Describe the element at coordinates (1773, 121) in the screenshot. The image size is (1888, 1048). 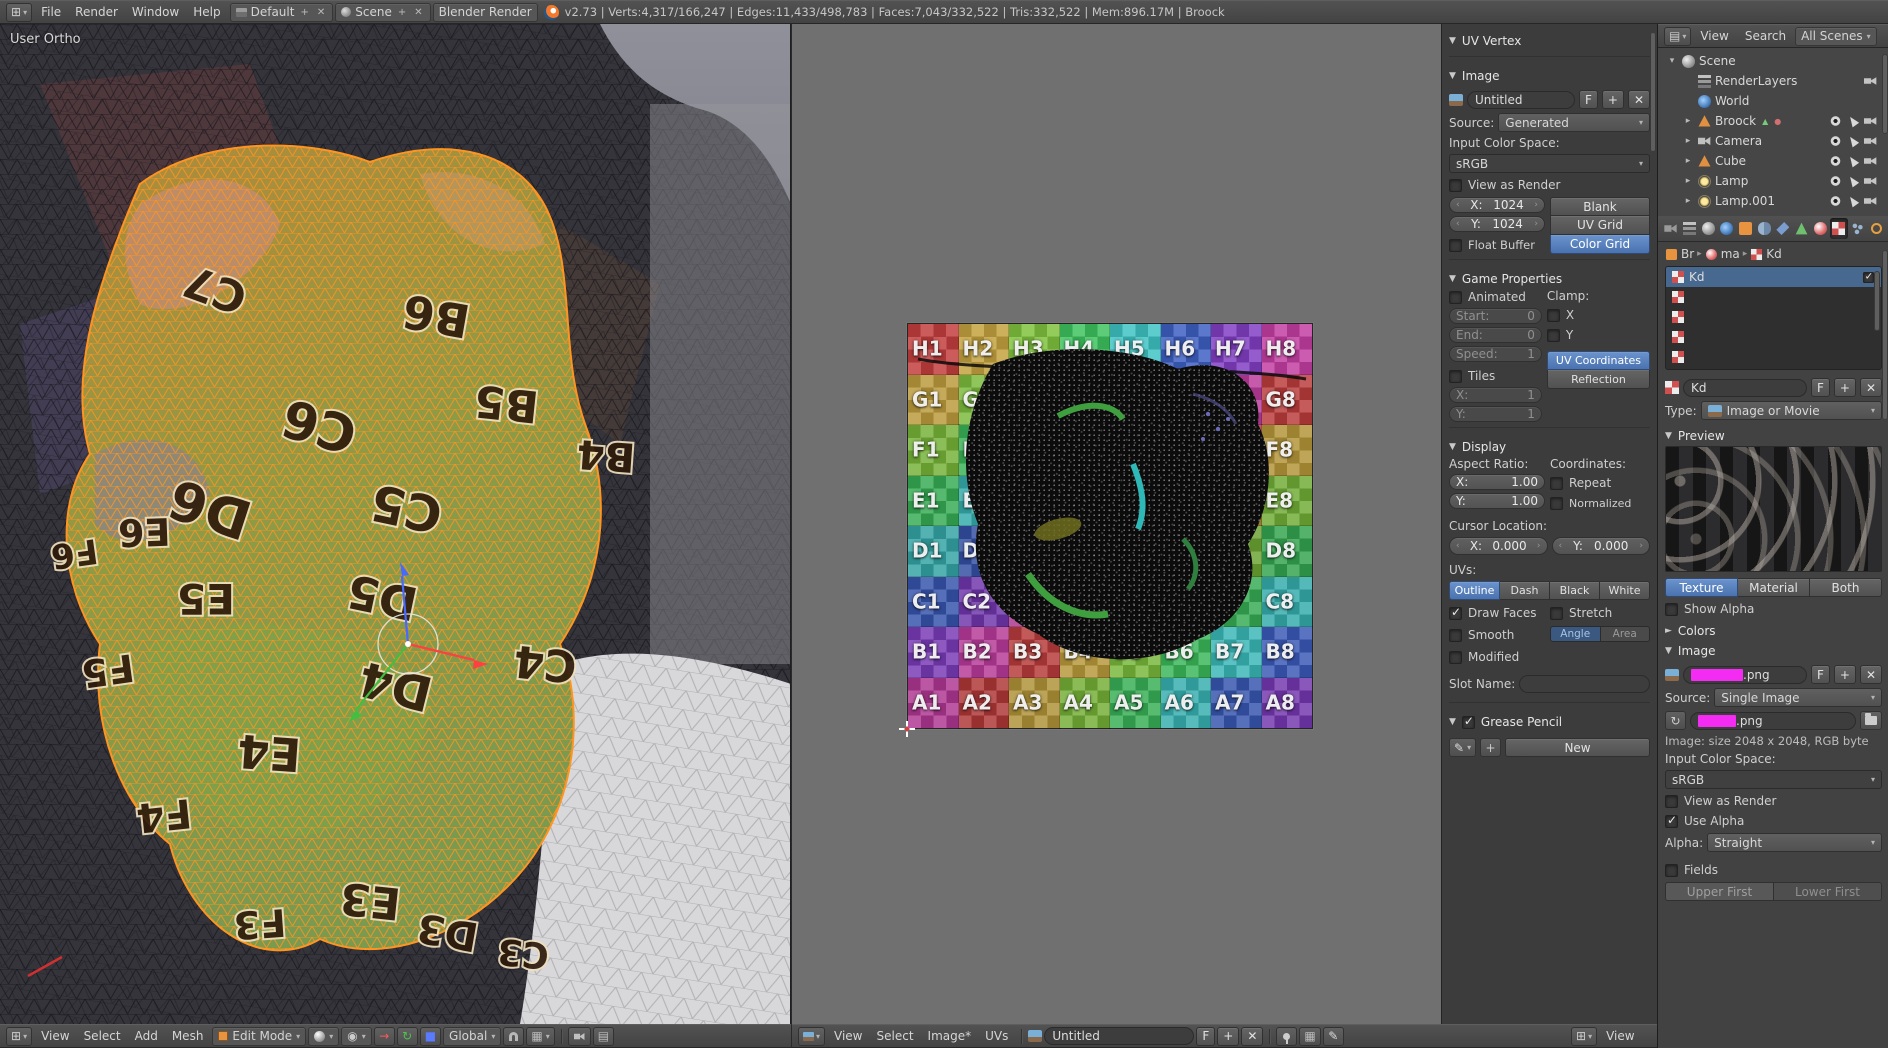
I see `outliner-item-broock: ▸ Broock ▲ ●` at that location.